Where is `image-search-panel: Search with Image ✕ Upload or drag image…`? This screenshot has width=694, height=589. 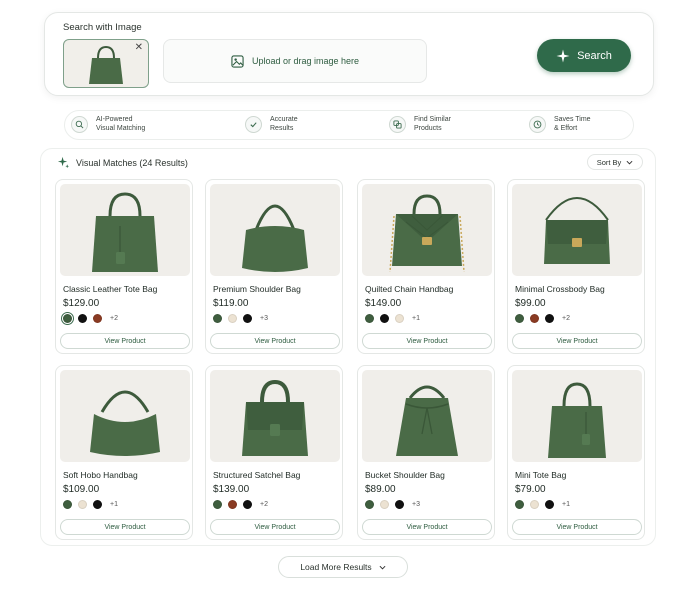
image-search-panel: Search with Image ✕ Upload or drag image… is located at coordinates (349, 54).